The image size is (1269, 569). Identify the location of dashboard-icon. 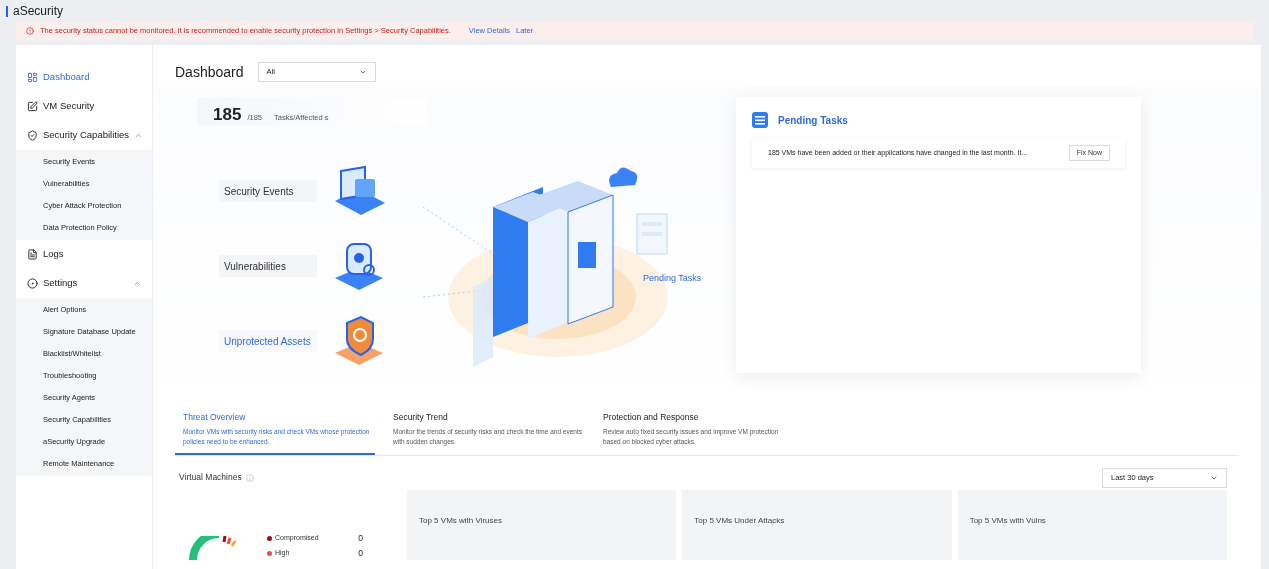
(32, 77).